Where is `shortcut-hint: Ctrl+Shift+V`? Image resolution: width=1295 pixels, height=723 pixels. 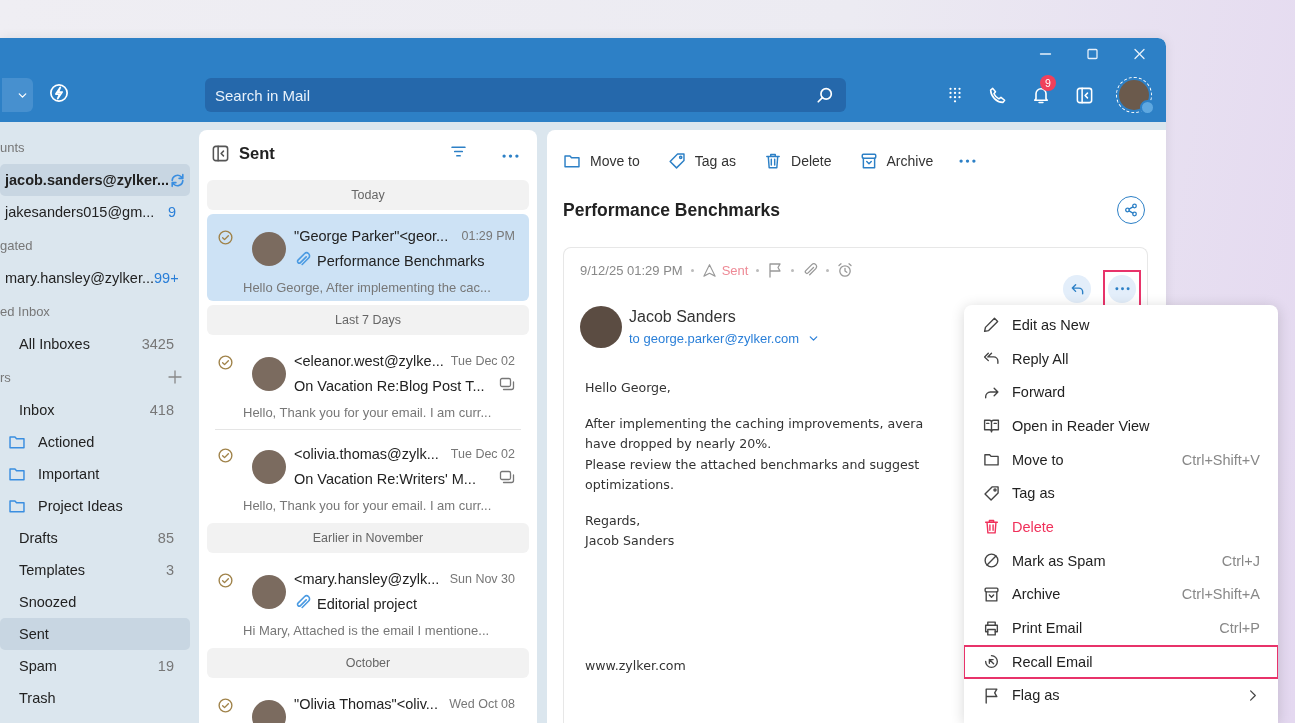 shortcut-hint: Ctrl+Shift+V is located at coordinates (1220, 459).